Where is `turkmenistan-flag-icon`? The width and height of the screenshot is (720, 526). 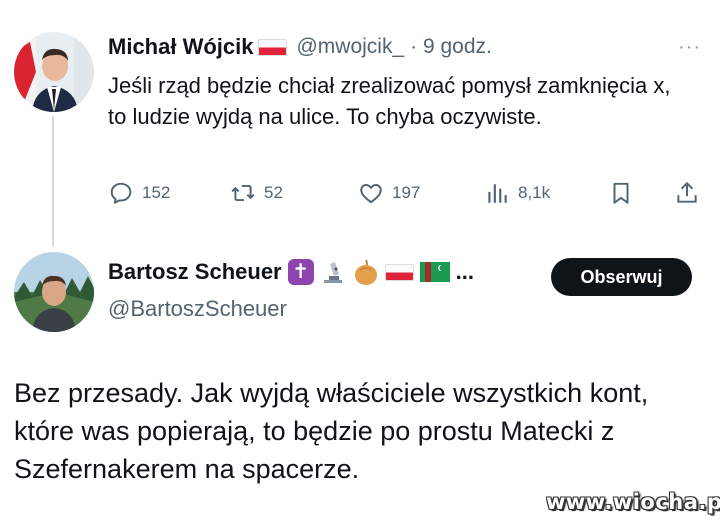
turkmenistan-flag-icon is located at coordinates (434, 272).